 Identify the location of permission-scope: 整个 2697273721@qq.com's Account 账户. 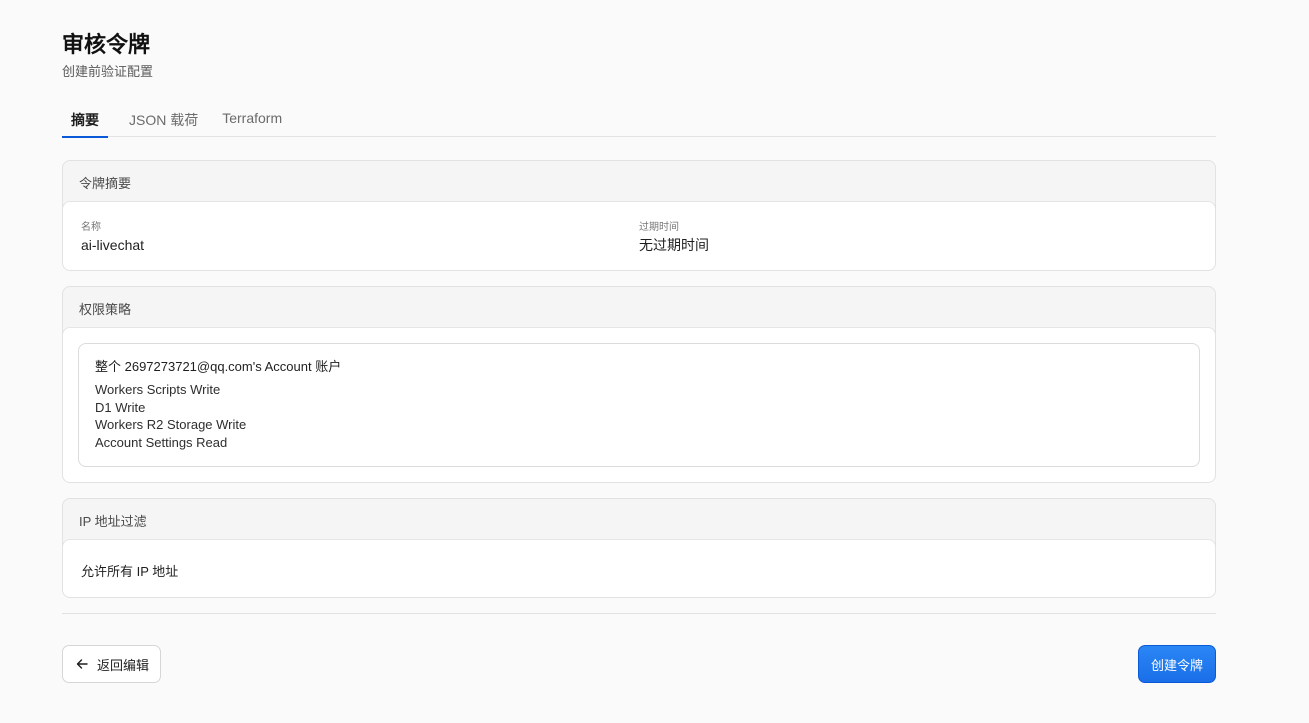
(218, 366).